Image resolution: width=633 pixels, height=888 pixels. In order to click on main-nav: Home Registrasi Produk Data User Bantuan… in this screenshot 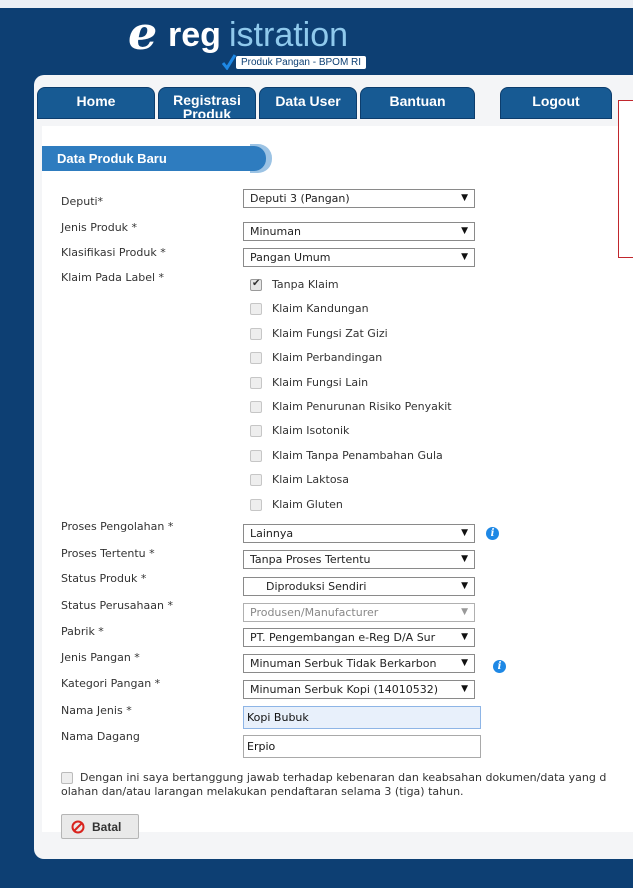, I will do `click(333, 103)`.